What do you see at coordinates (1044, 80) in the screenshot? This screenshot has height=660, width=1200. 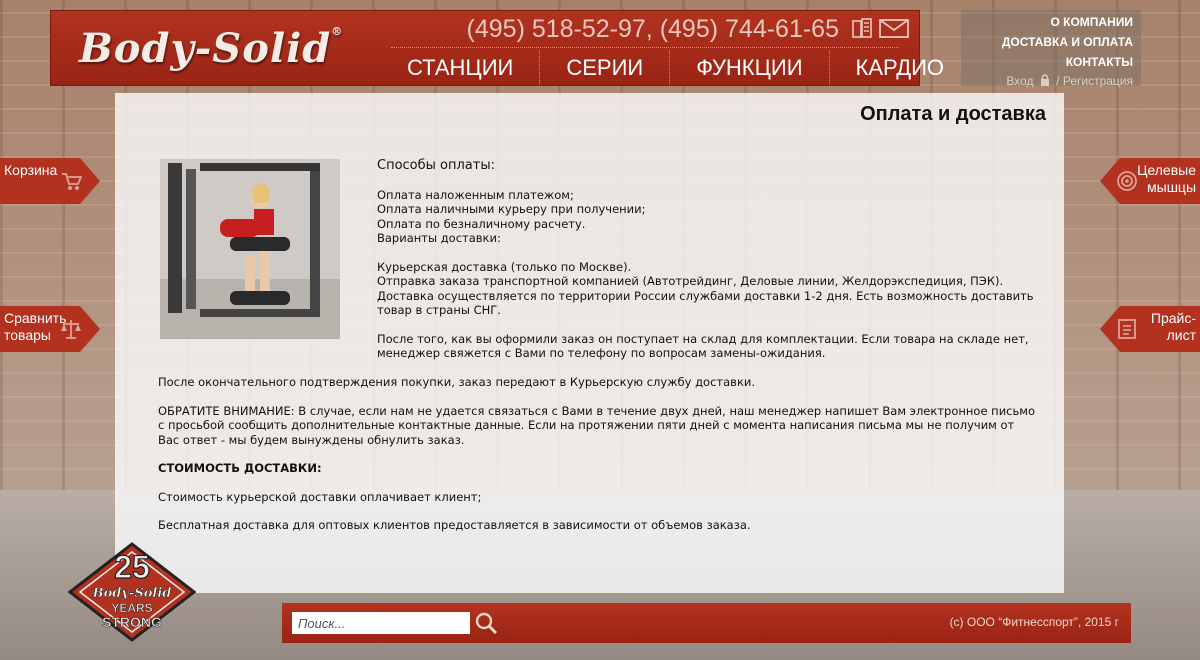 I see `lock-icon` at bounding box center [1044, 80].